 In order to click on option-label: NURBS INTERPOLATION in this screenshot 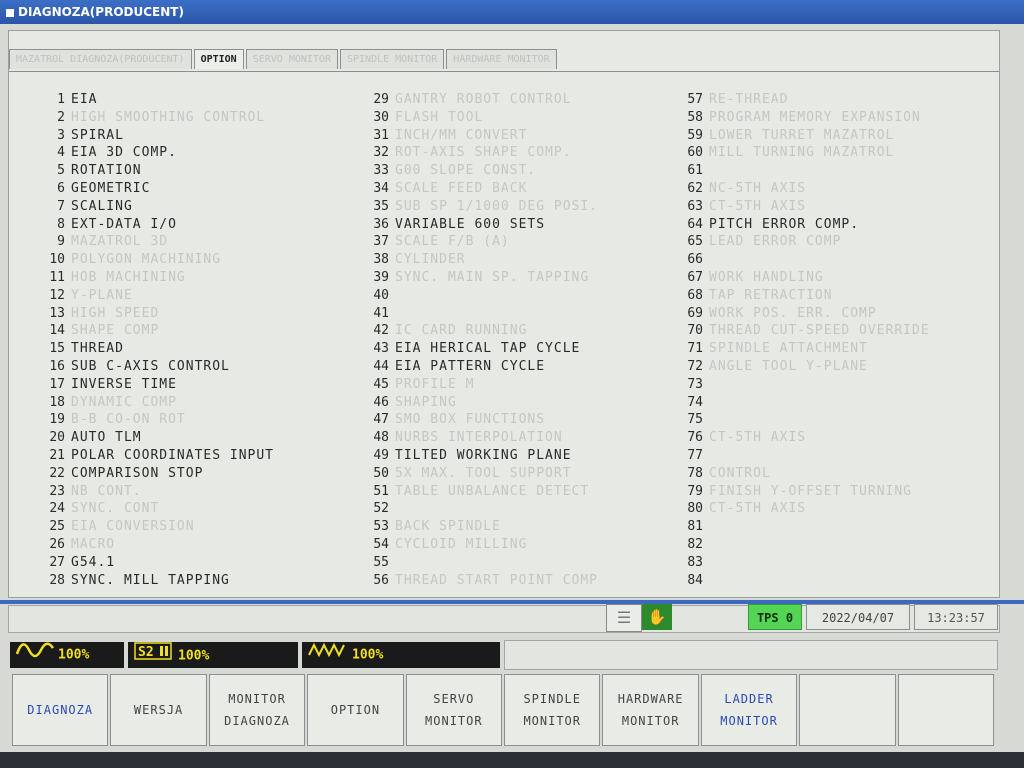, I will do `click(479, 438)`.